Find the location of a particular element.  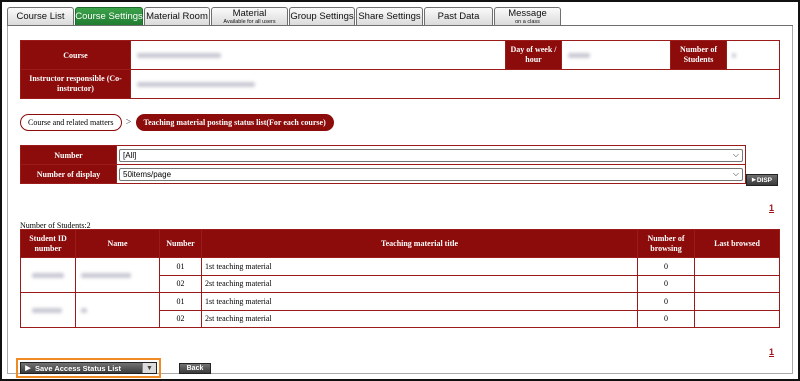

chevron-right-icon: > is located at coordinates (128, 122).